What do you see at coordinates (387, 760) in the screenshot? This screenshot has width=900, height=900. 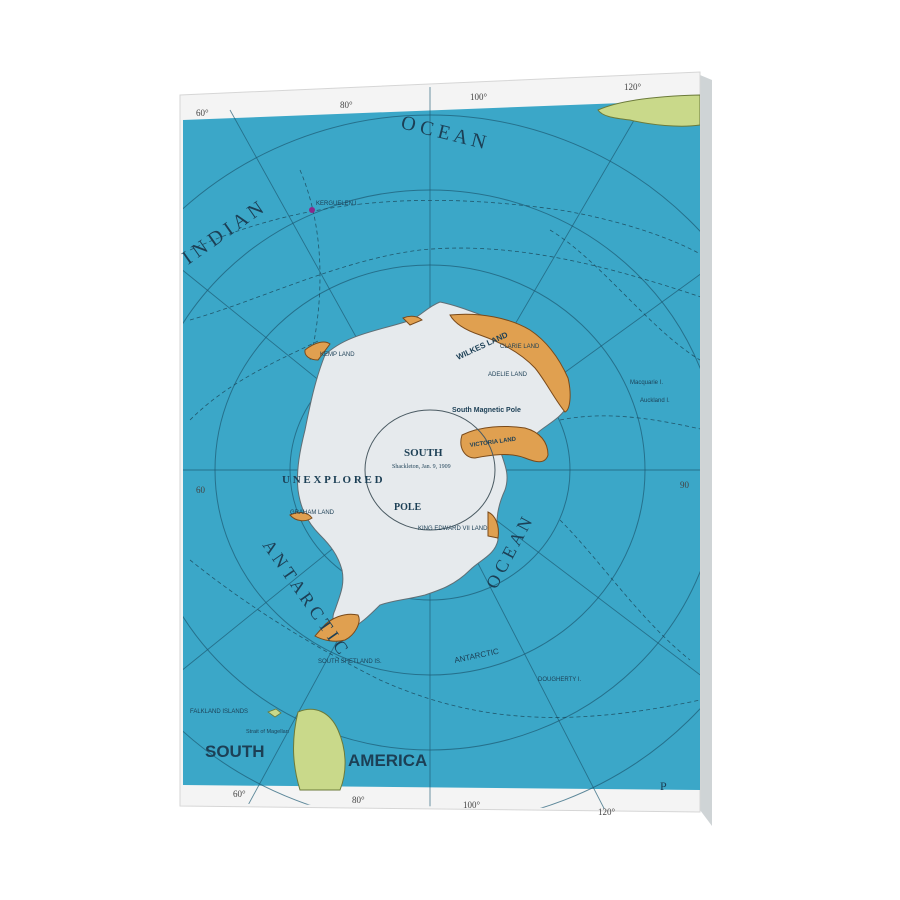 I see `label-south-america-2: AMERICA` at bounding box center [387, 760].